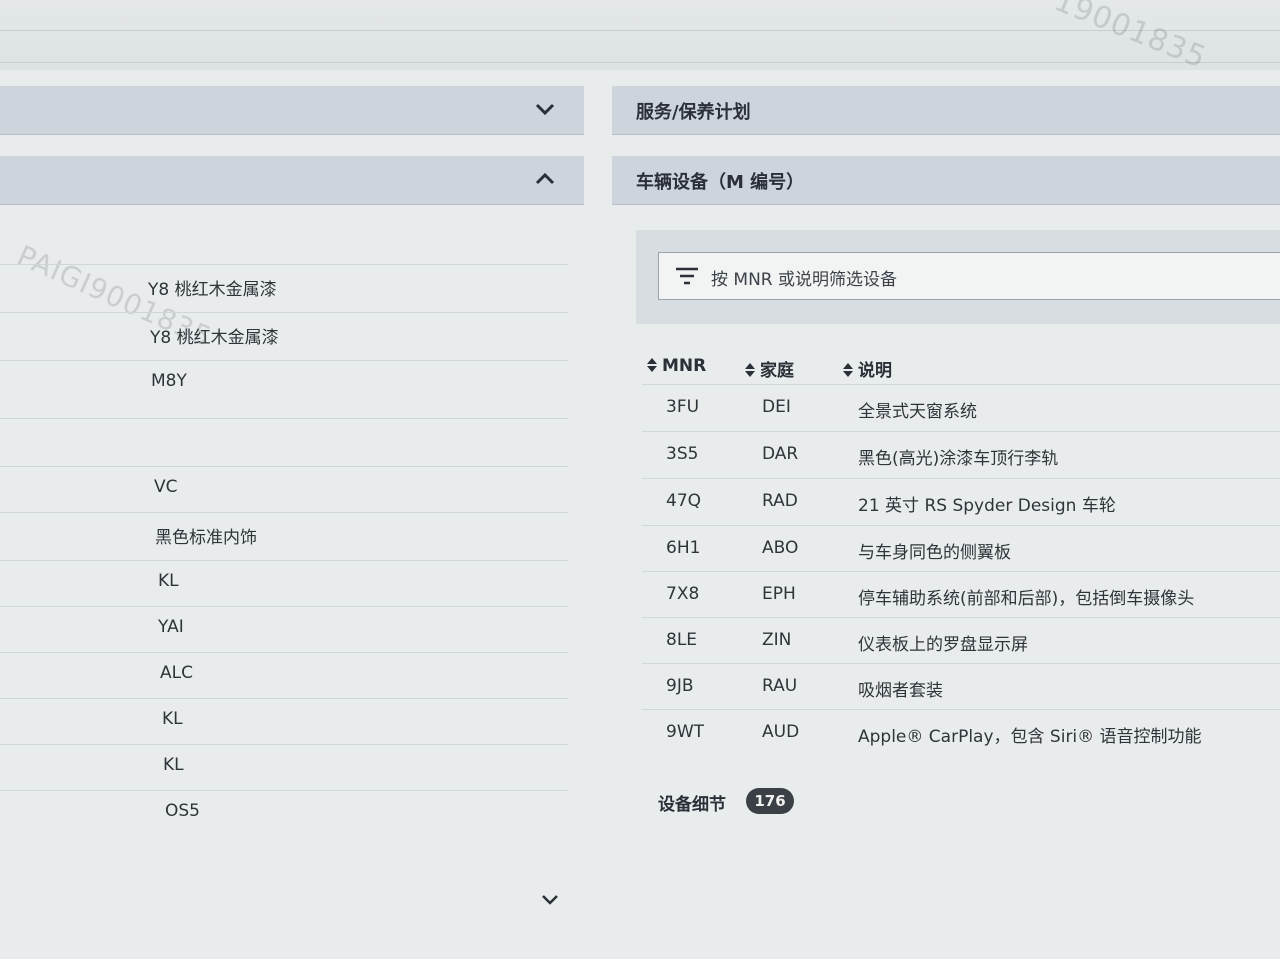  What do you see at coordinates (284, 441) in the screenshot?
I see `left-list-row` at bounding box center [284, 441].